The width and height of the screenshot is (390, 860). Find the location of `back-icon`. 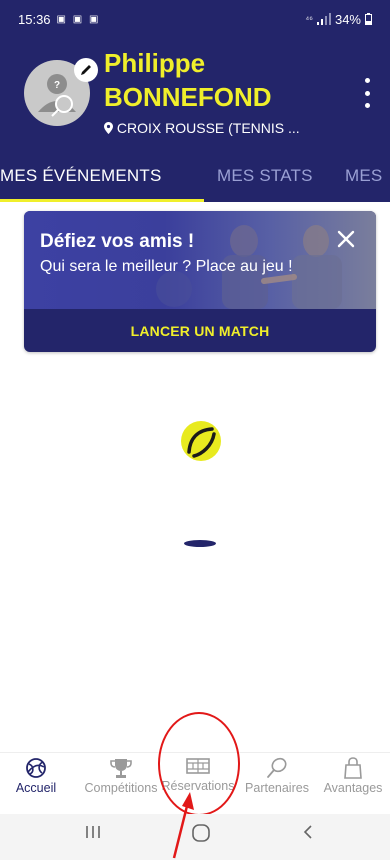

back-icon is located at coordinates (308, 832).